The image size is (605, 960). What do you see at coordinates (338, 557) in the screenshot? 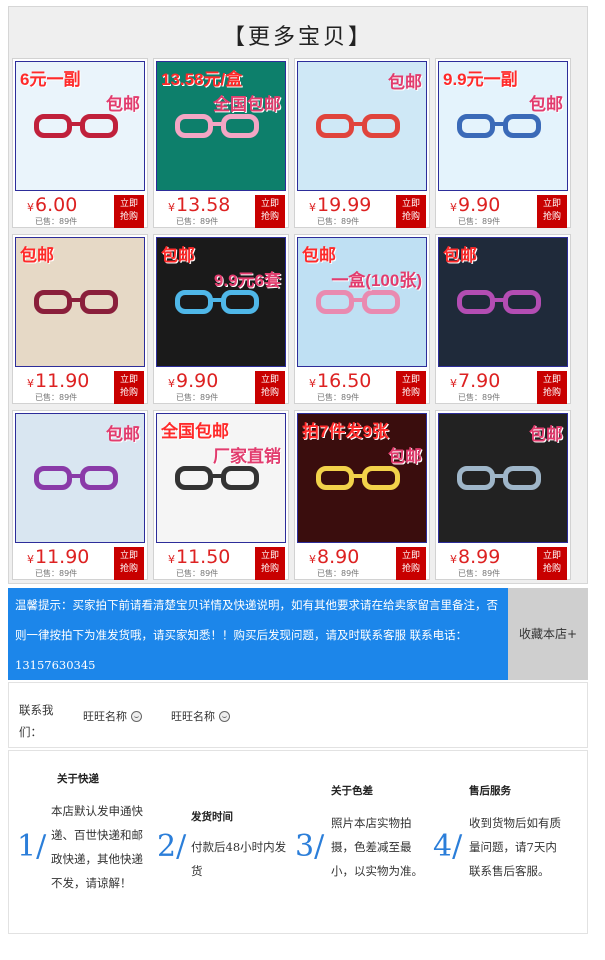
I see `price-value: 8.90` at bounding box center [338, 557].